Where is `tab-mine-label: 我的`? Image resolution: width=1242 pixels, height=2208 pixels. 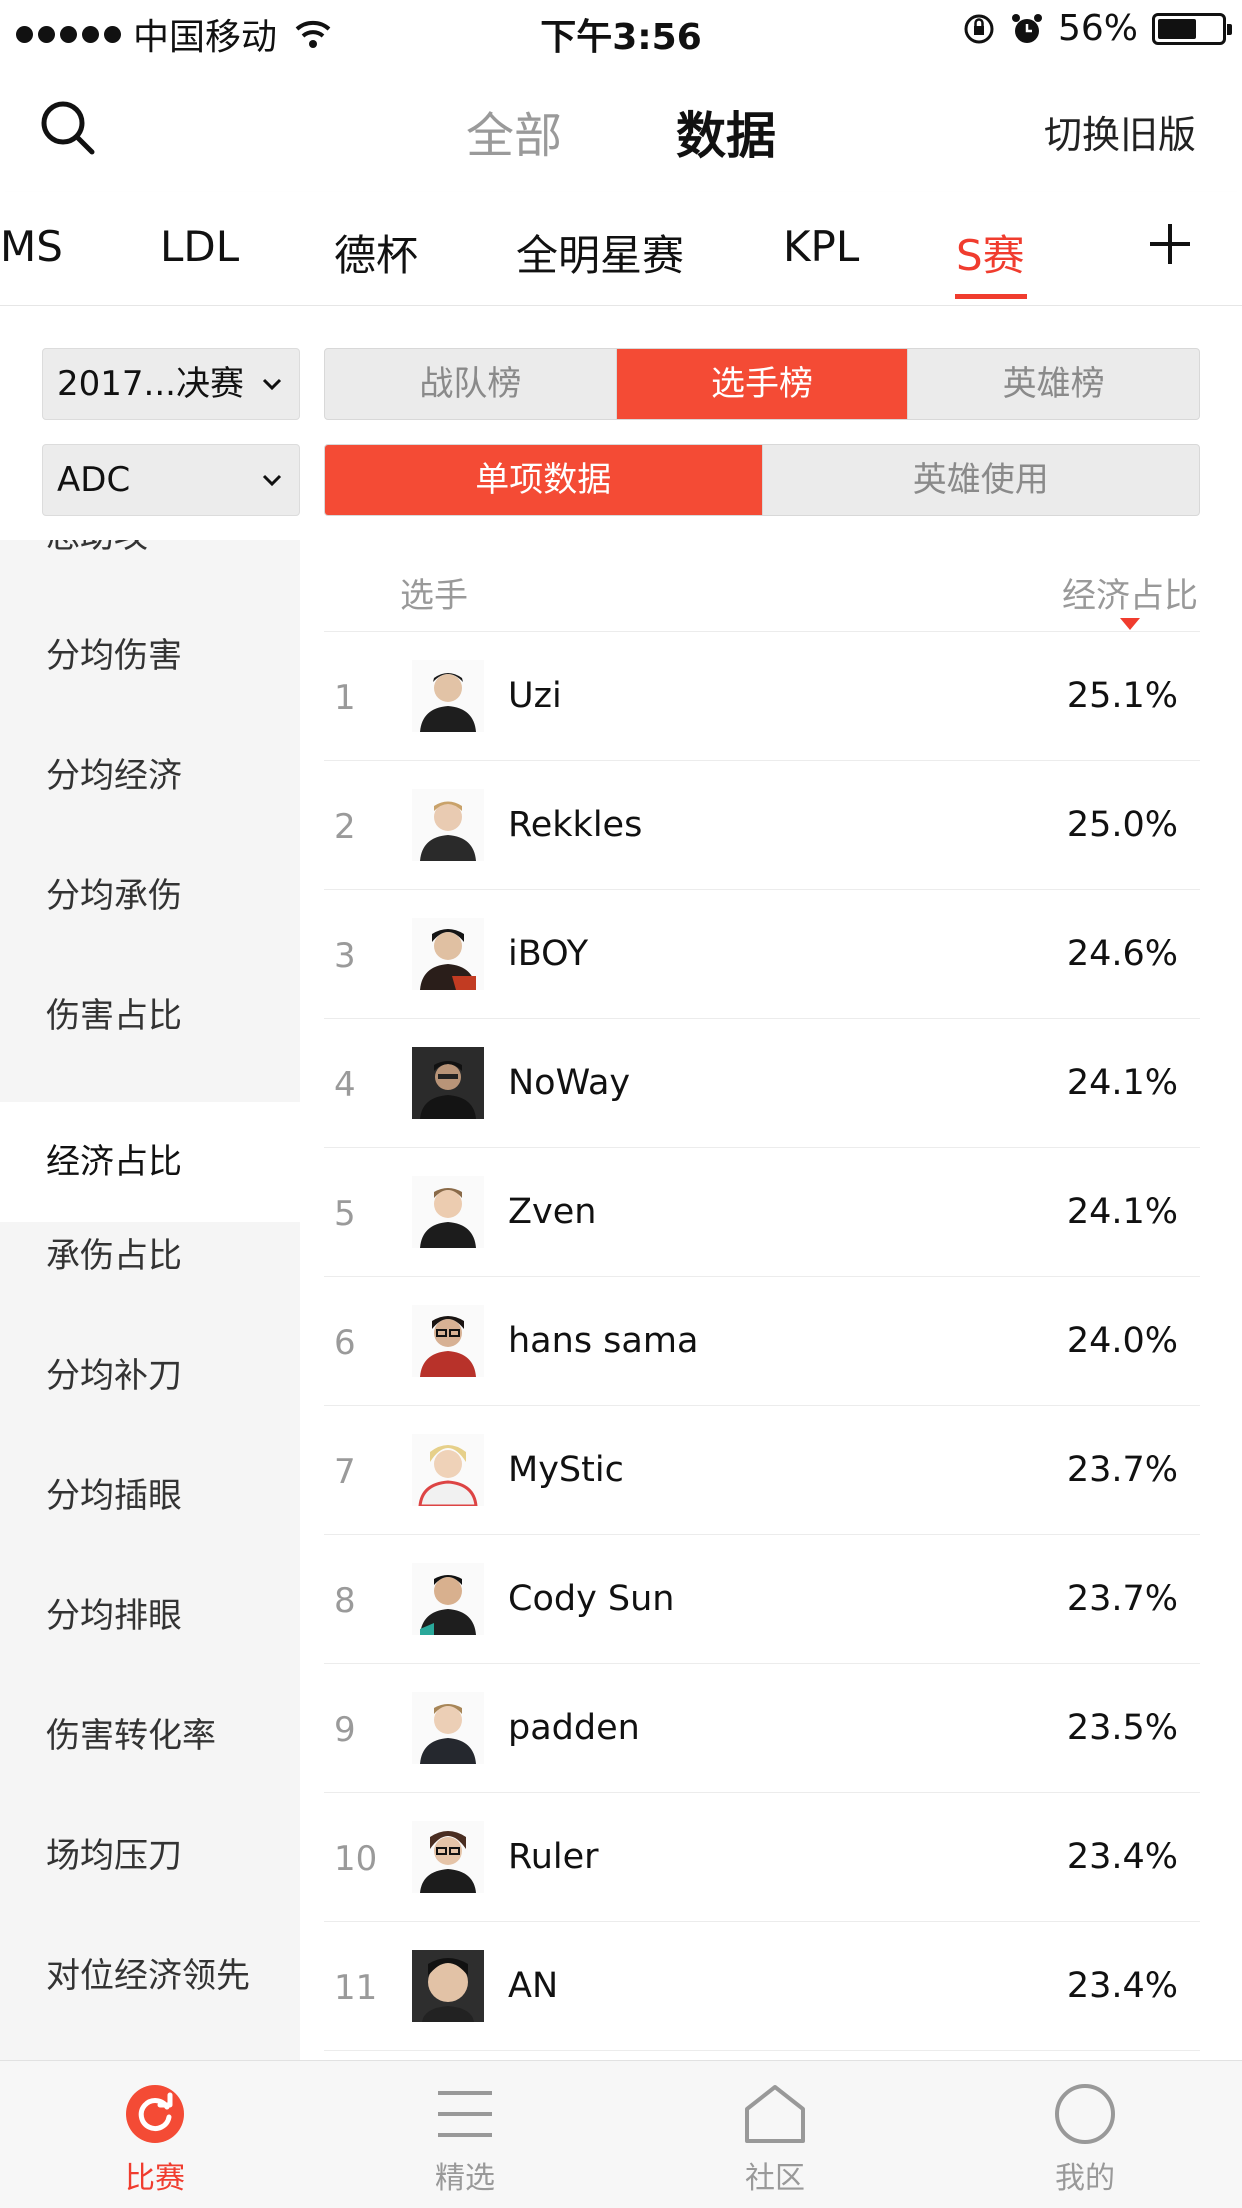
tab-mine-label: 我的 is located at coordinates (1085, 2178).